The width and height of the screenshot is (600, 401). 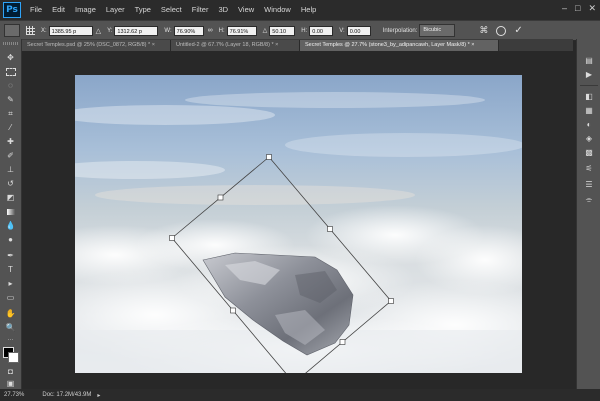 I want to click on minimize-icon: –, so click(x=564, y=8).